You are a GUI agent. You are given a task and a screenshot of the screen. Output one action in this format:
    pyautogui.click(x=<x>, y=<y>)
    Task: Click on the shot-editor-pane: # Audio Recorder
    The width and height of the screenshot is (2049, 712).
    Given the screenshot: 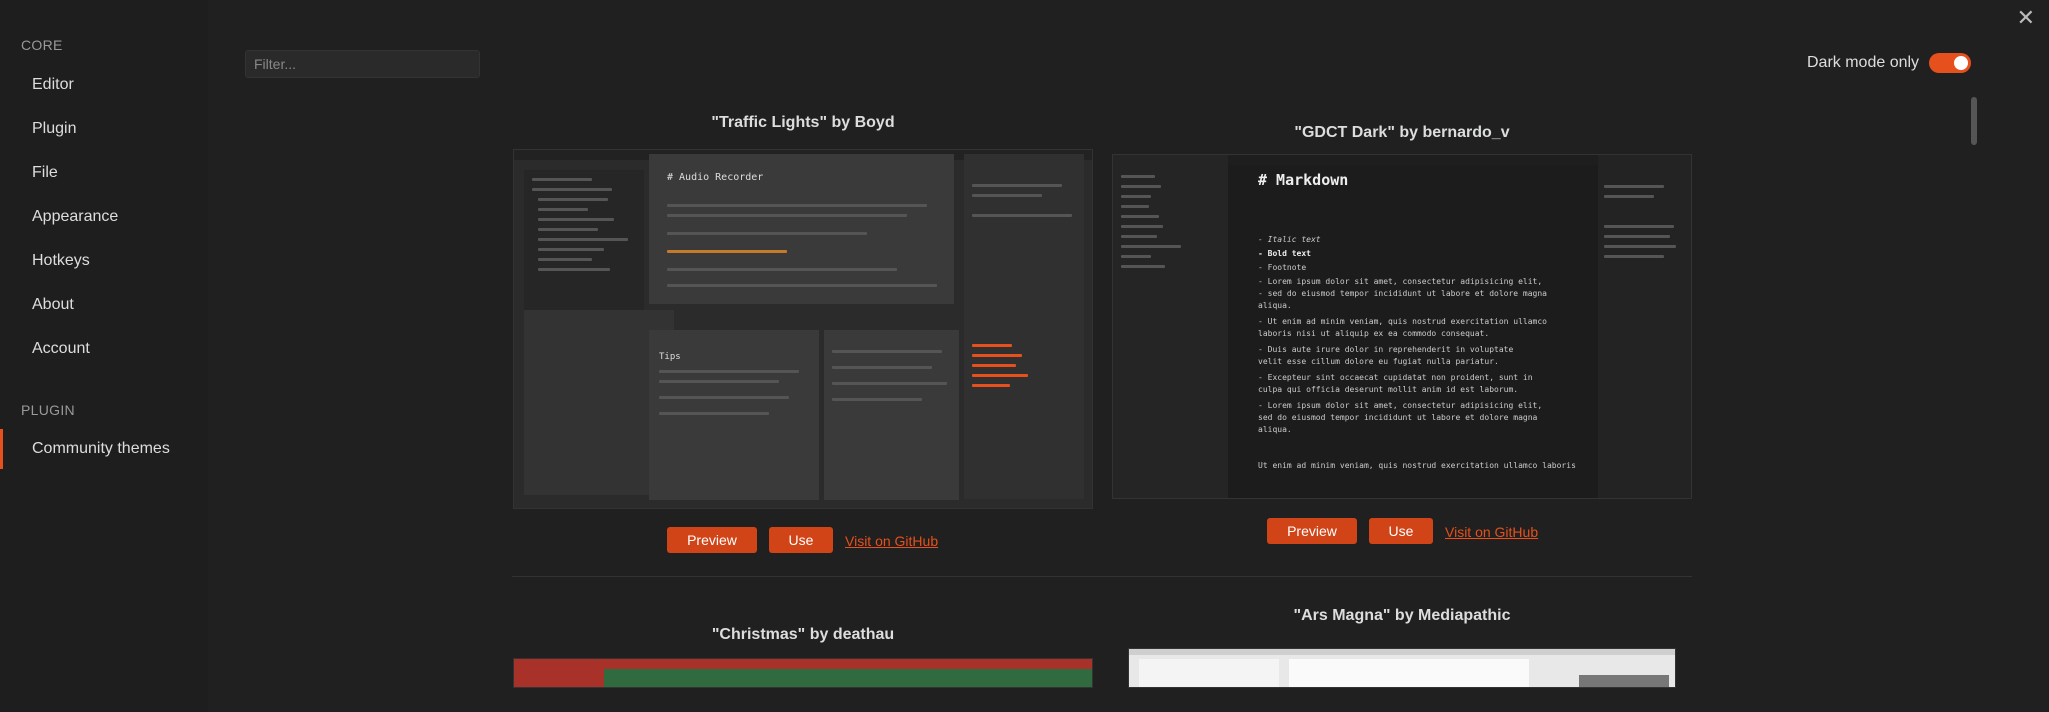 What is the action you would take?
    pyautogui.click(x=801, y=229)
    